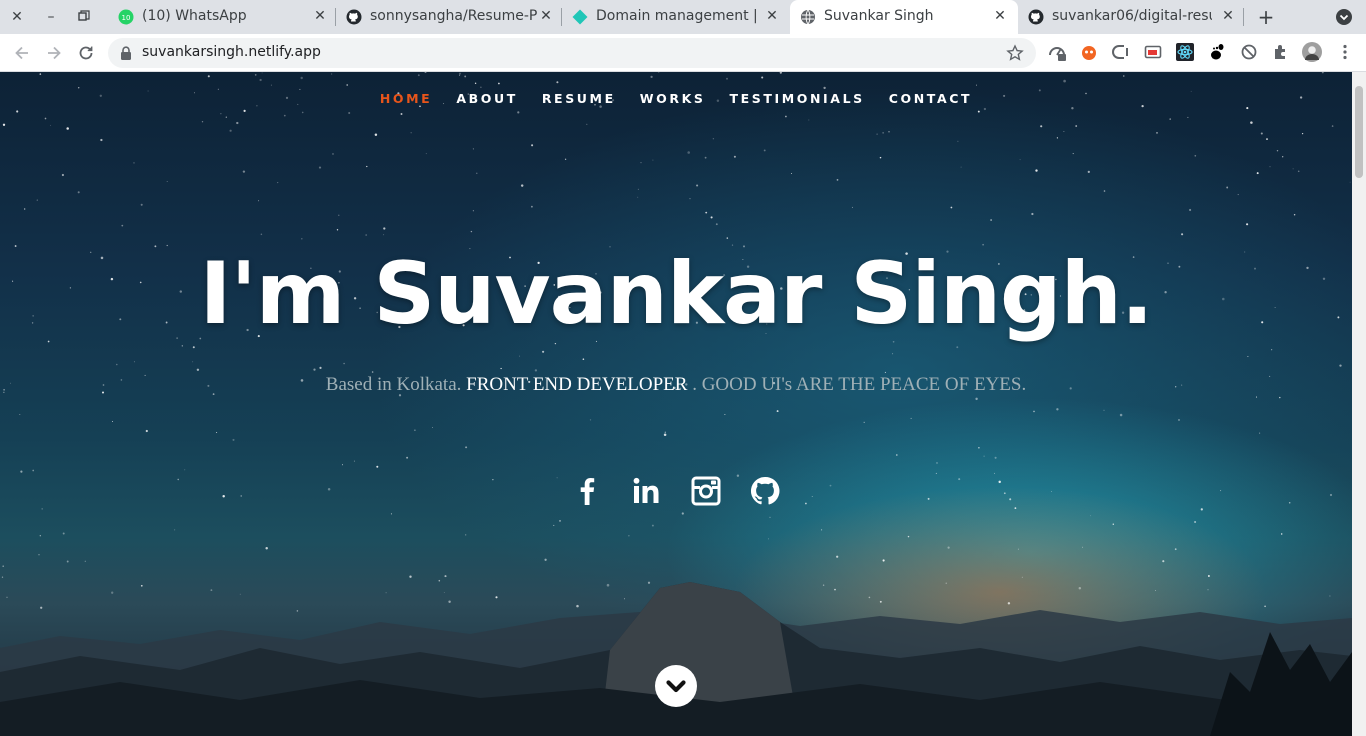  What do you see at coordinates (22, 53) in the screenshot?
I see `back-icon` at bounding box center [22, 53].